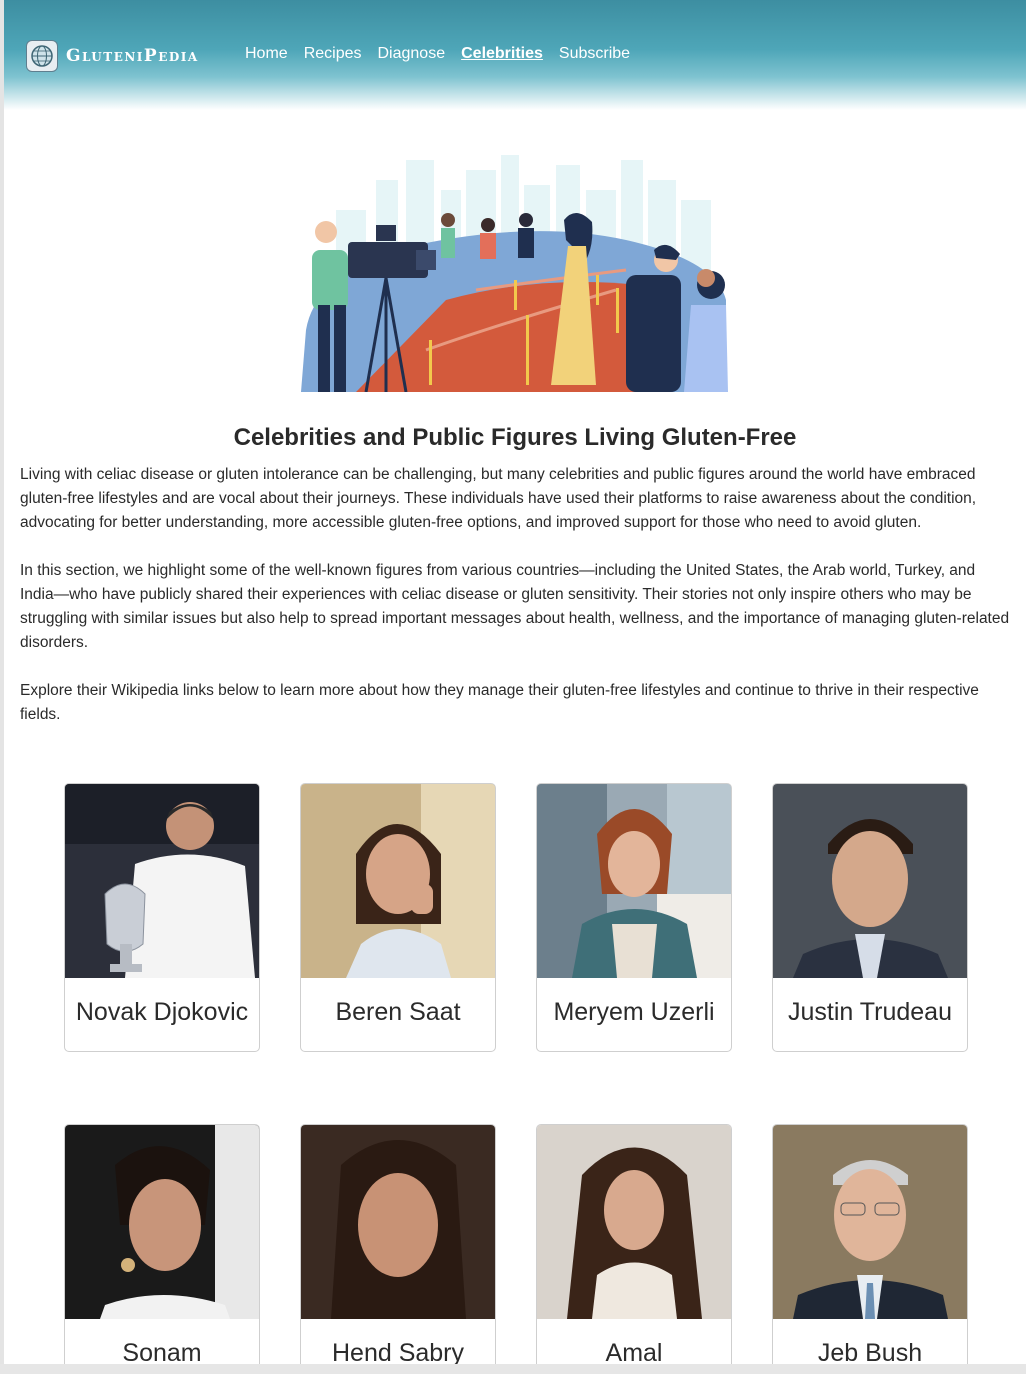  Describe the element at coordinates (42, 56) in the screenshot. I see `globe-logo-icon` at that location.